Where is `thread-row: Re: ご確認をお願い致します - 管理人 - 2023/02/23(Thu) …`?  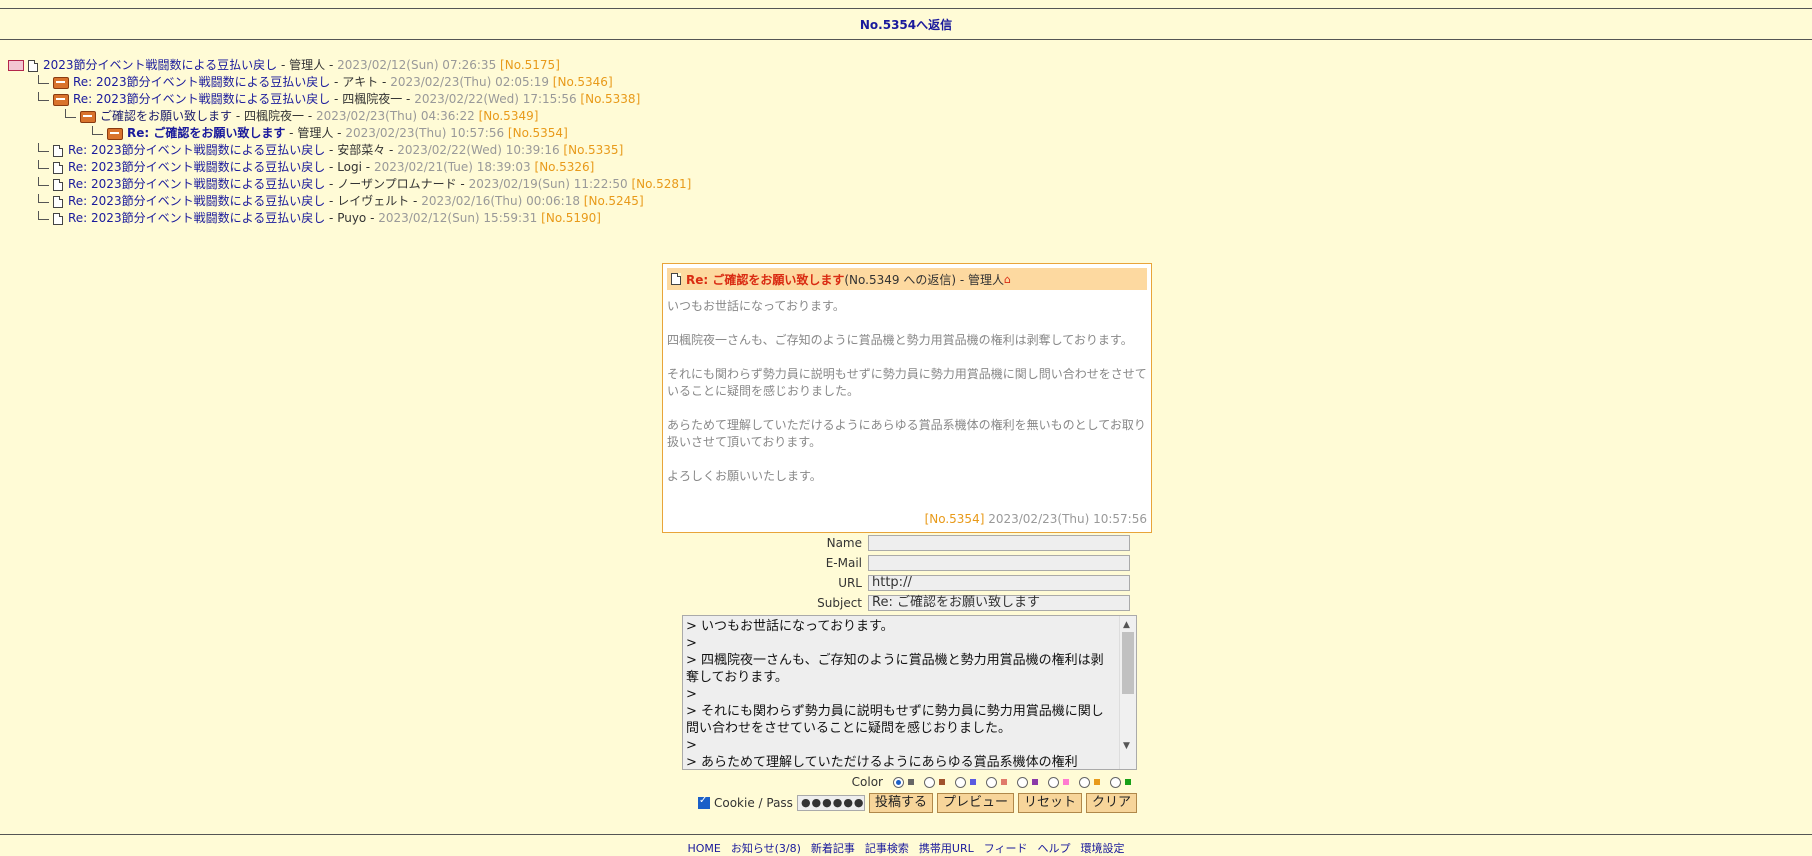 thread-row: Re: ご確認をお願い致します - 管理人 - 2023/02/23(Thu) … is located at coordinates (349, 133).